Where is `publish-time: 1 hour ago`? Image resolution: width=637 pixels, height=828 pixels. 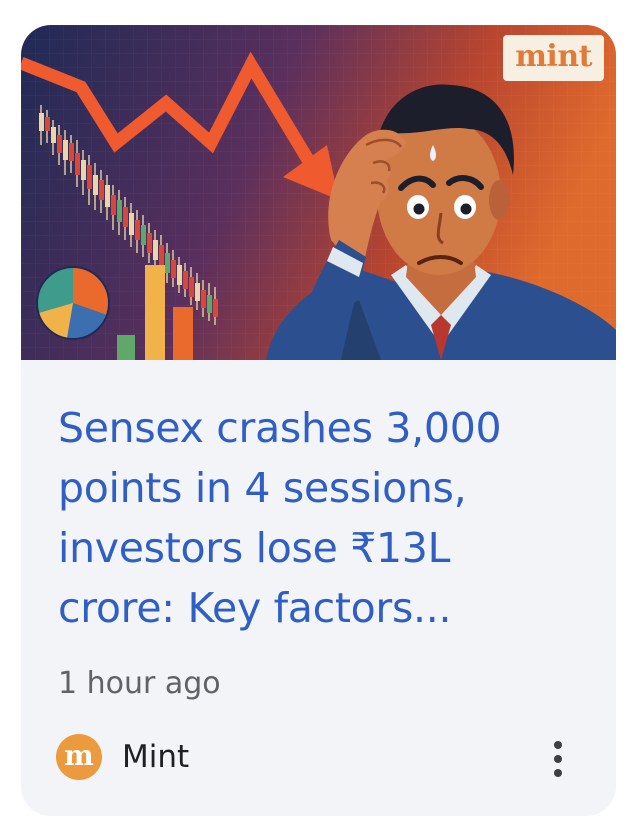 publish-time: 1 hour ago is located at coordinates (139, 683).